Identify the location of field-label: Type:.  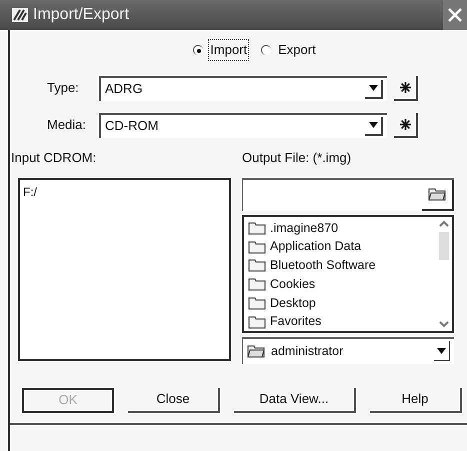
(63, 88).